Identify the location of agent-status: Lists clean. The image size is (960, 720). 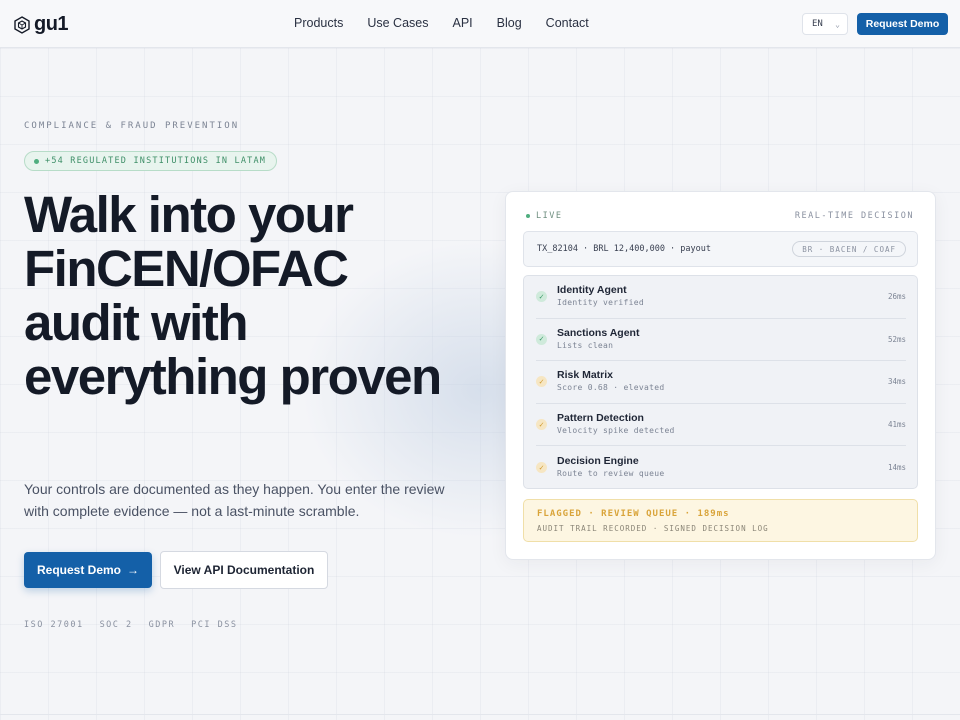
(585, 345).